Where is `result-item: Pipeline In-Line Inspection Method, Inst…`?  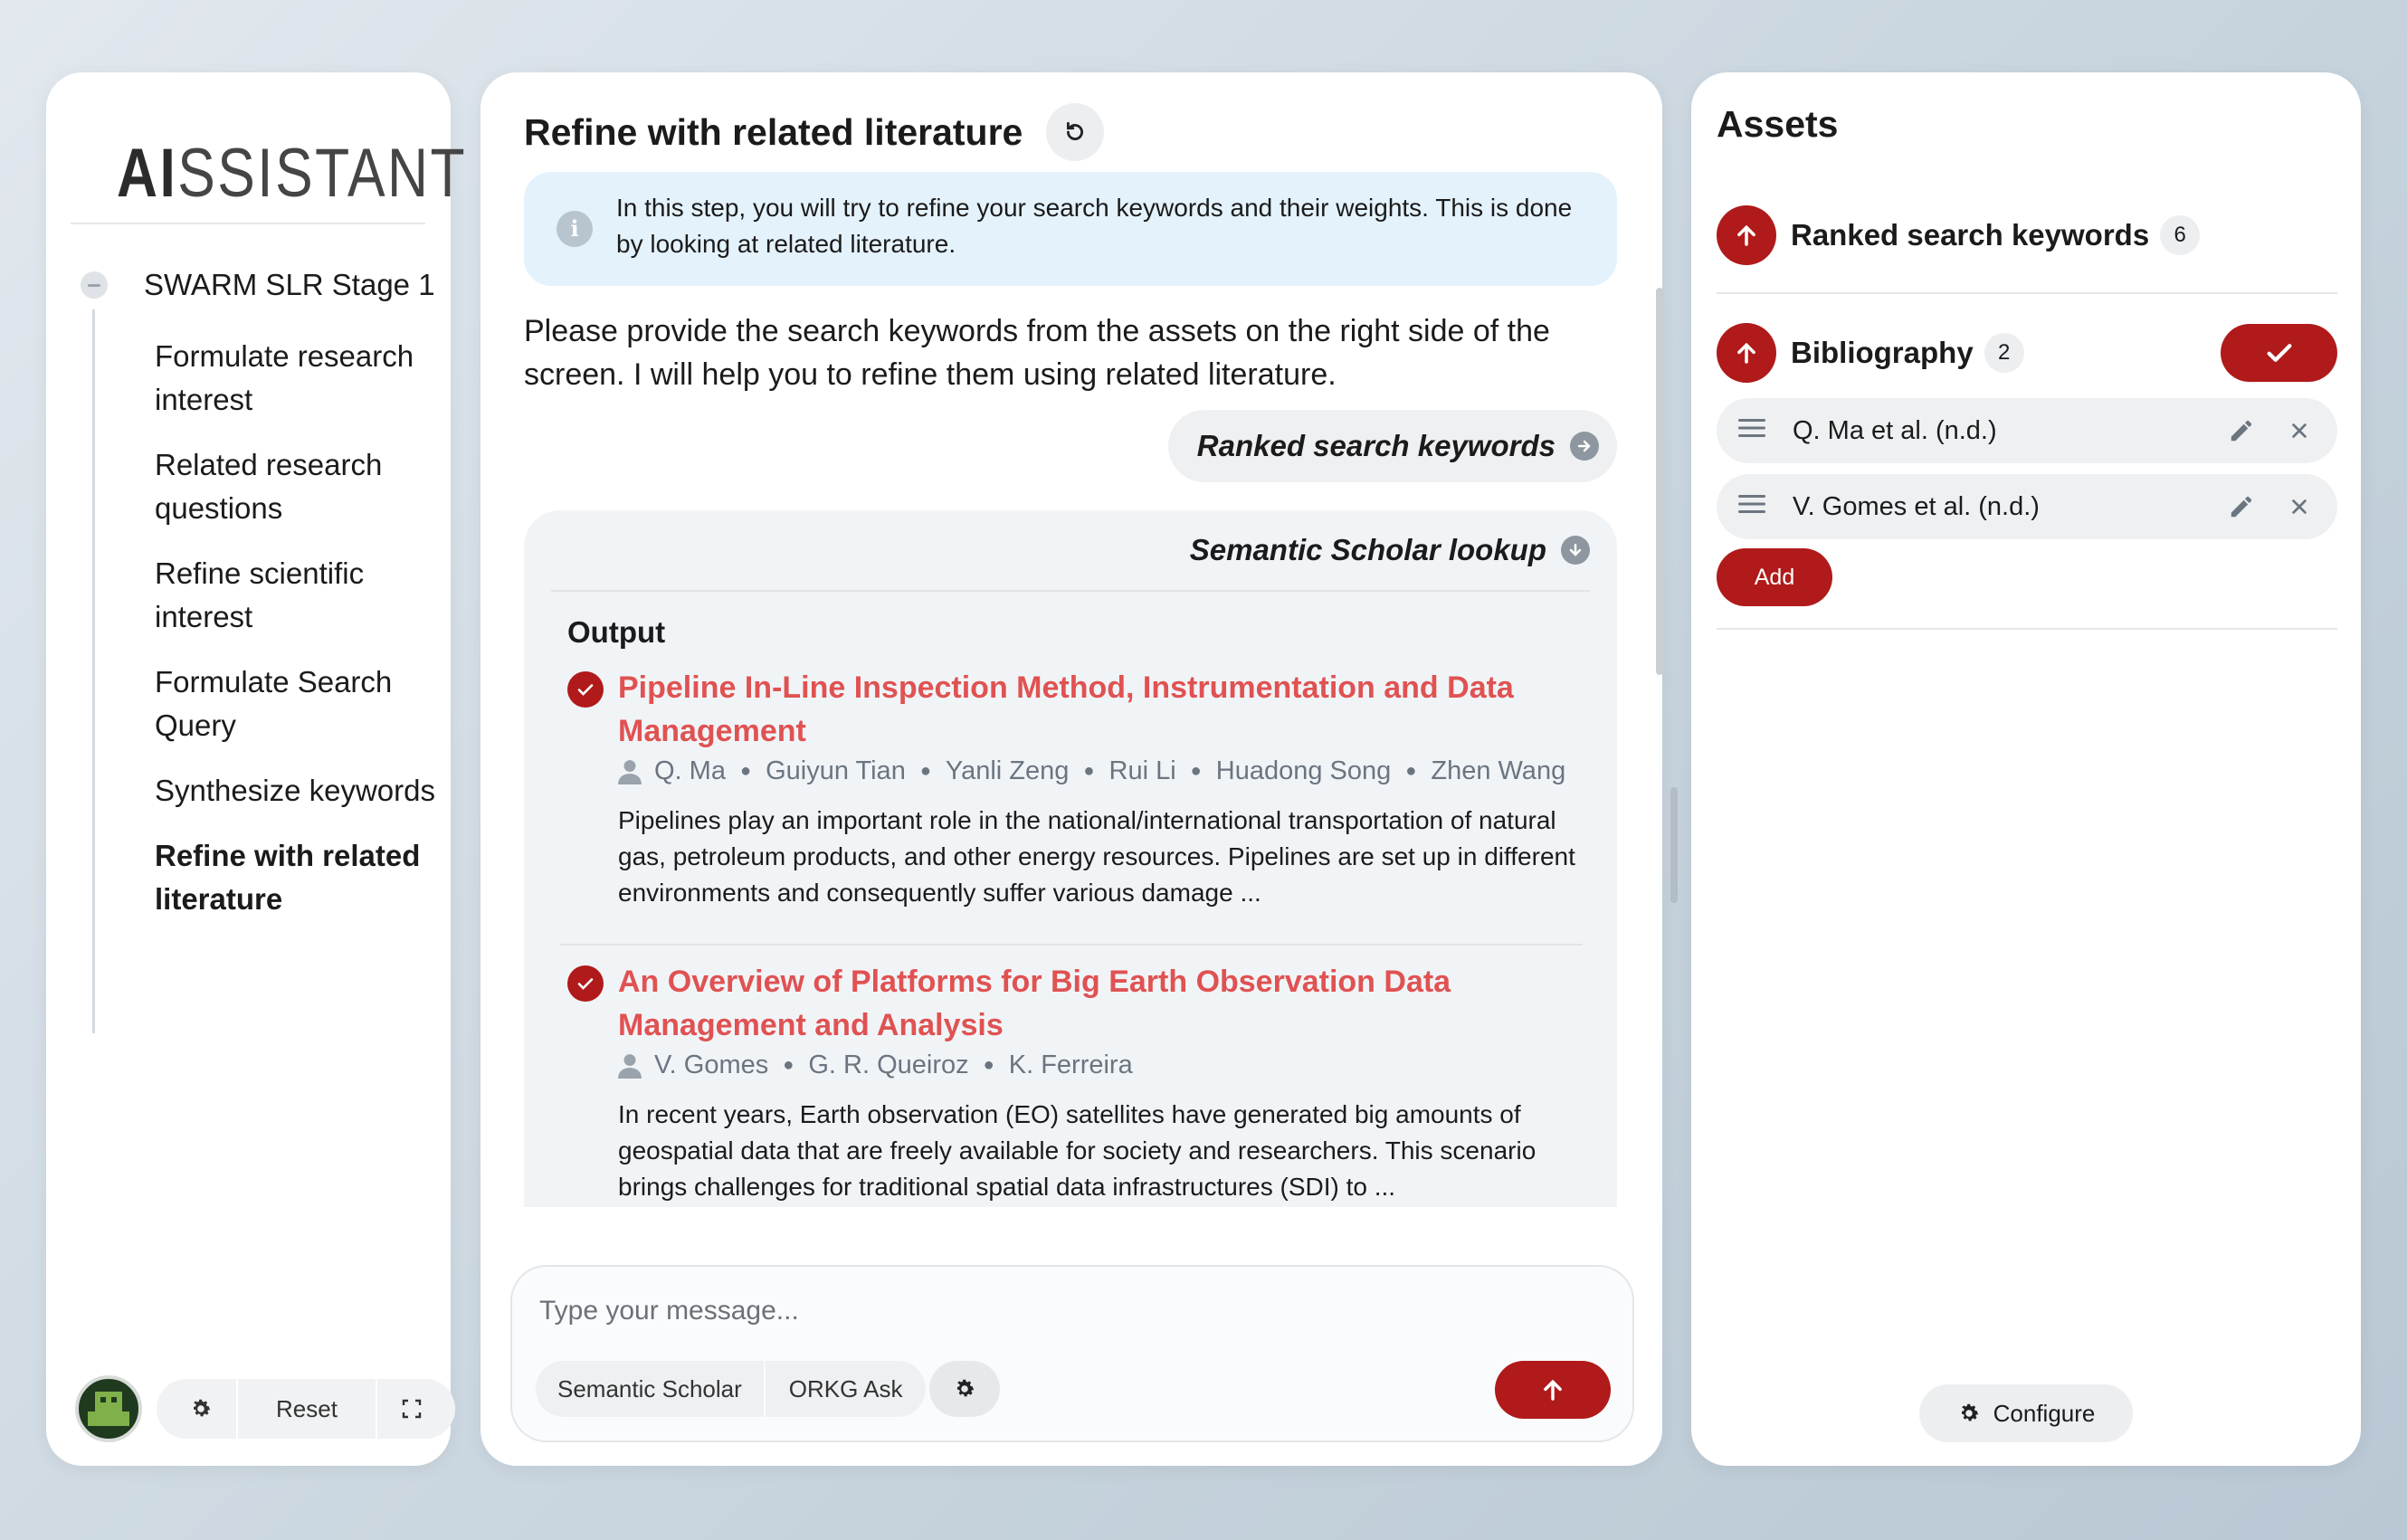 result-item: Pipeline In-Line Inspection Method, Inst… is located at coordinates (1071, 797).